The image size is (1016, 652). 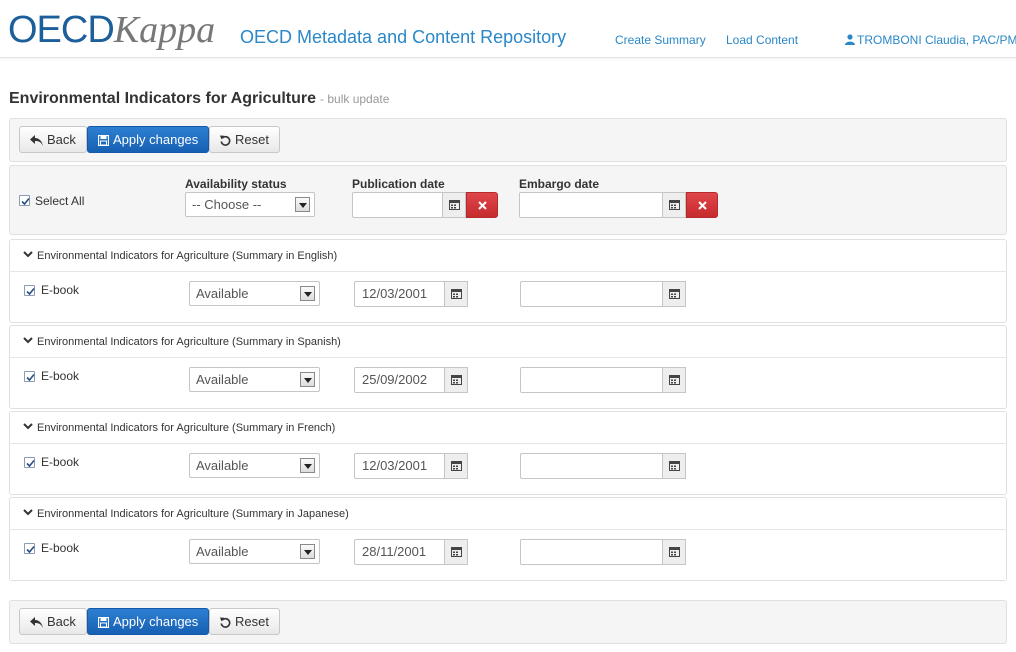 What do you see at coordinates (225, 140) in the screenshot?
I see `undo-icon` at bounding box center [225, 140].